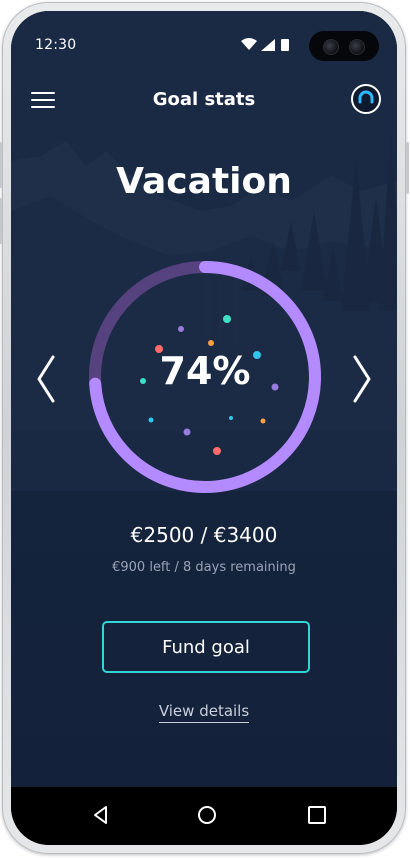 Image resolution: width=410 pixels, height=858 pixels. I want to click on goal-name: Vacation, so click(204, 181).